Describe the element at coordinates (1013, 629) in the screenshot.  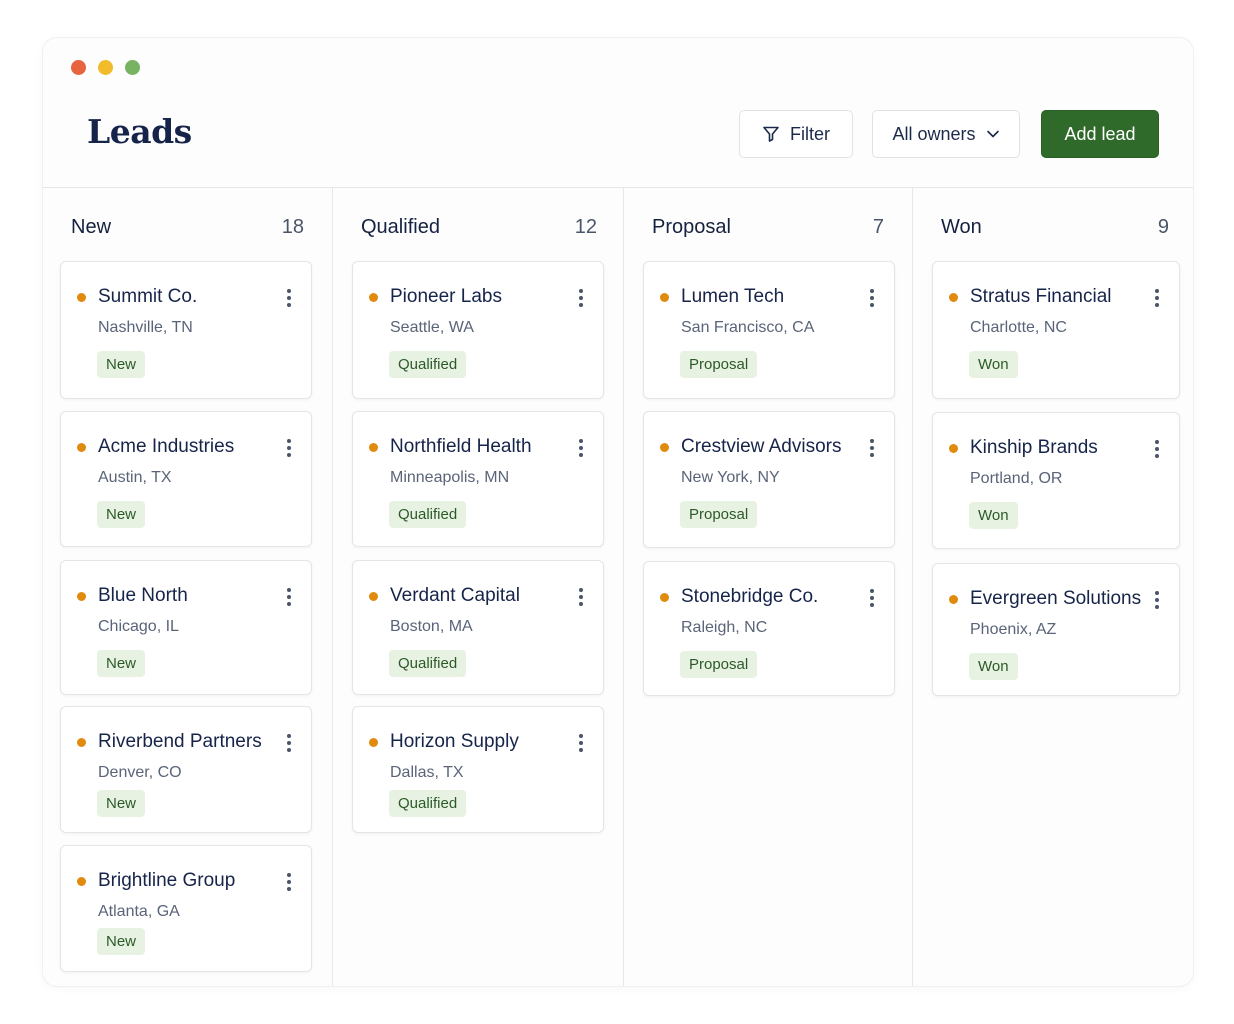
I see `lead-location: Phoenix, AZ` at that location.